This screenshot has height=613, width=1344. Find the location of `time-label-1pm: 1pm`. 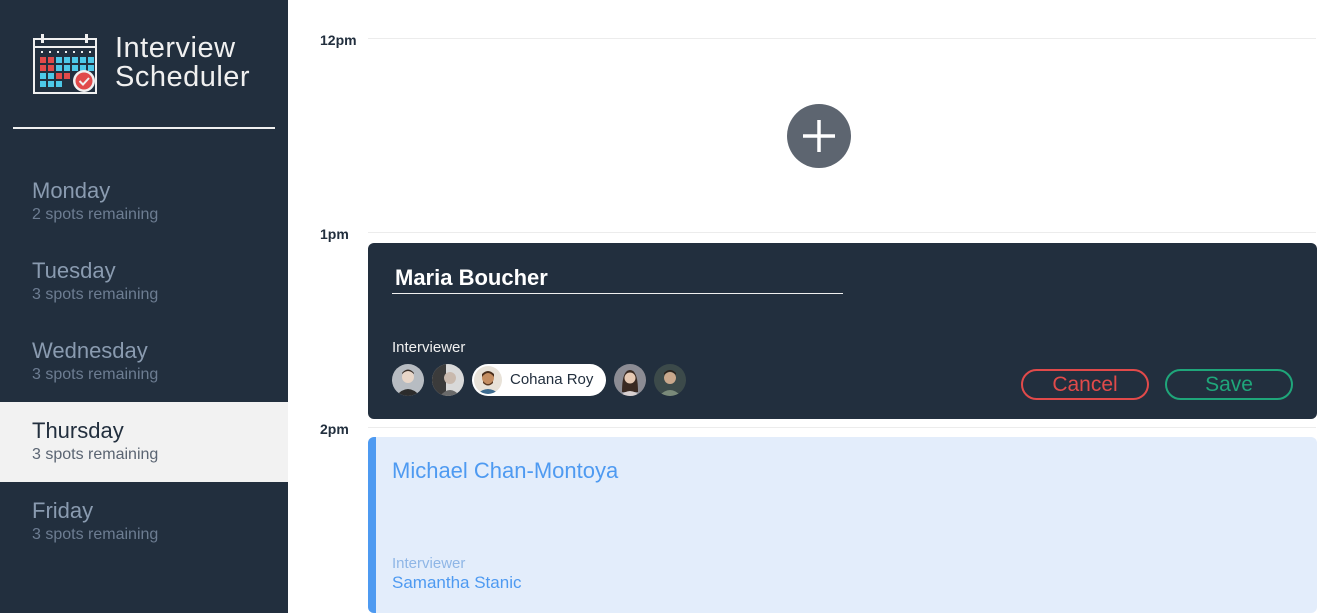

time-label-1pm: 1pm is located at coordinates (334, 234).